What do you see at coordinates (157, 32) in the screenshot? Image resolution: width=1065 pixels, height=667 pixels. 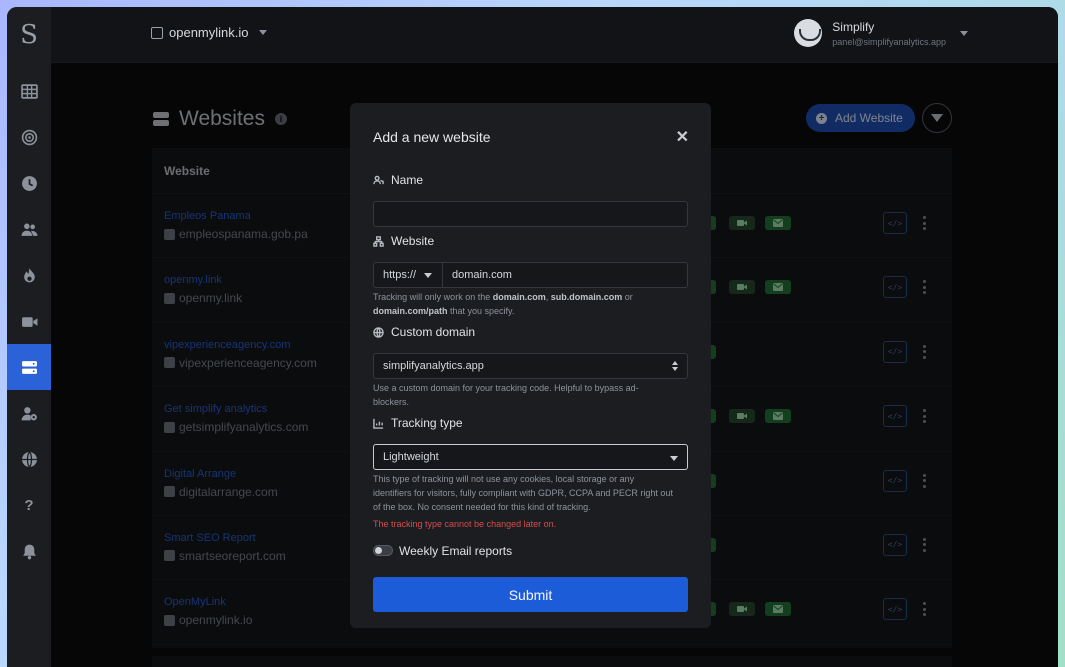 I see `favicon-icon` at bounding box center [157, 32].